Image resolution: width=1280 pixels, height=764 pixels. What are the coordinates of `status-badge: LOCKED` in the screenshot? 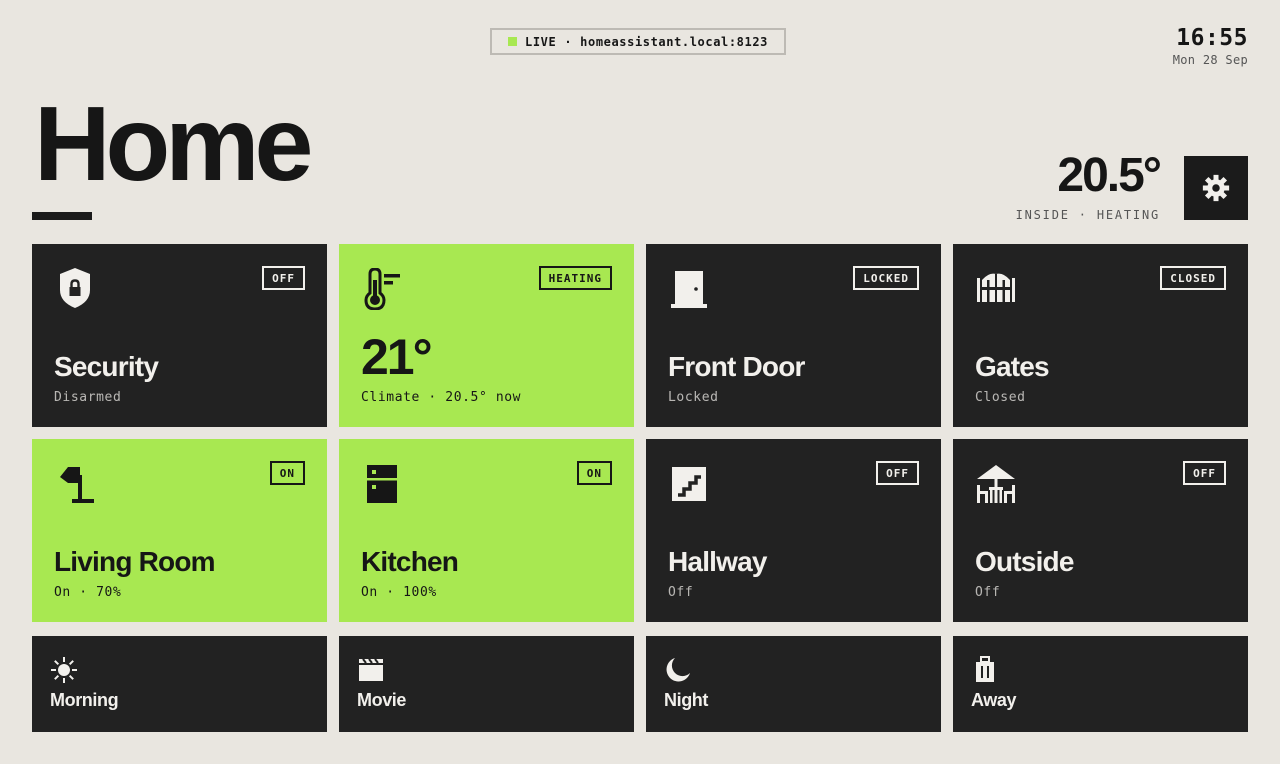 It's located at (886, 278).